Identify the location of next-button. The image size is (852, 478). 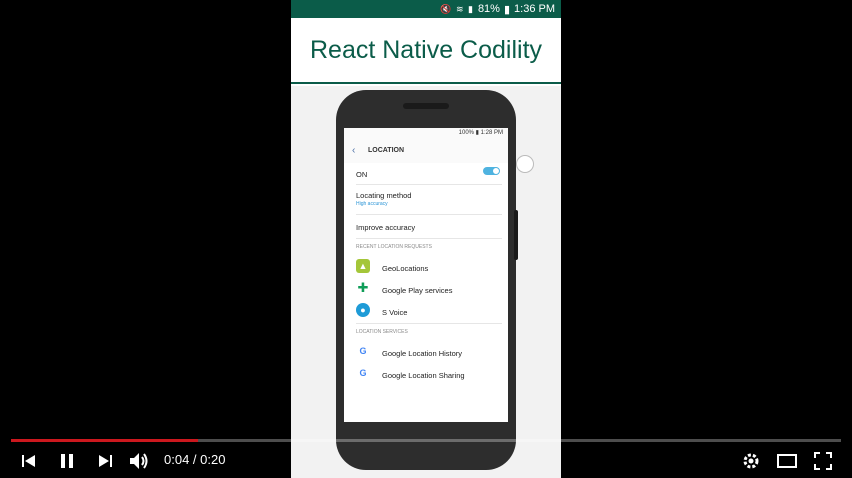
(105, 461).